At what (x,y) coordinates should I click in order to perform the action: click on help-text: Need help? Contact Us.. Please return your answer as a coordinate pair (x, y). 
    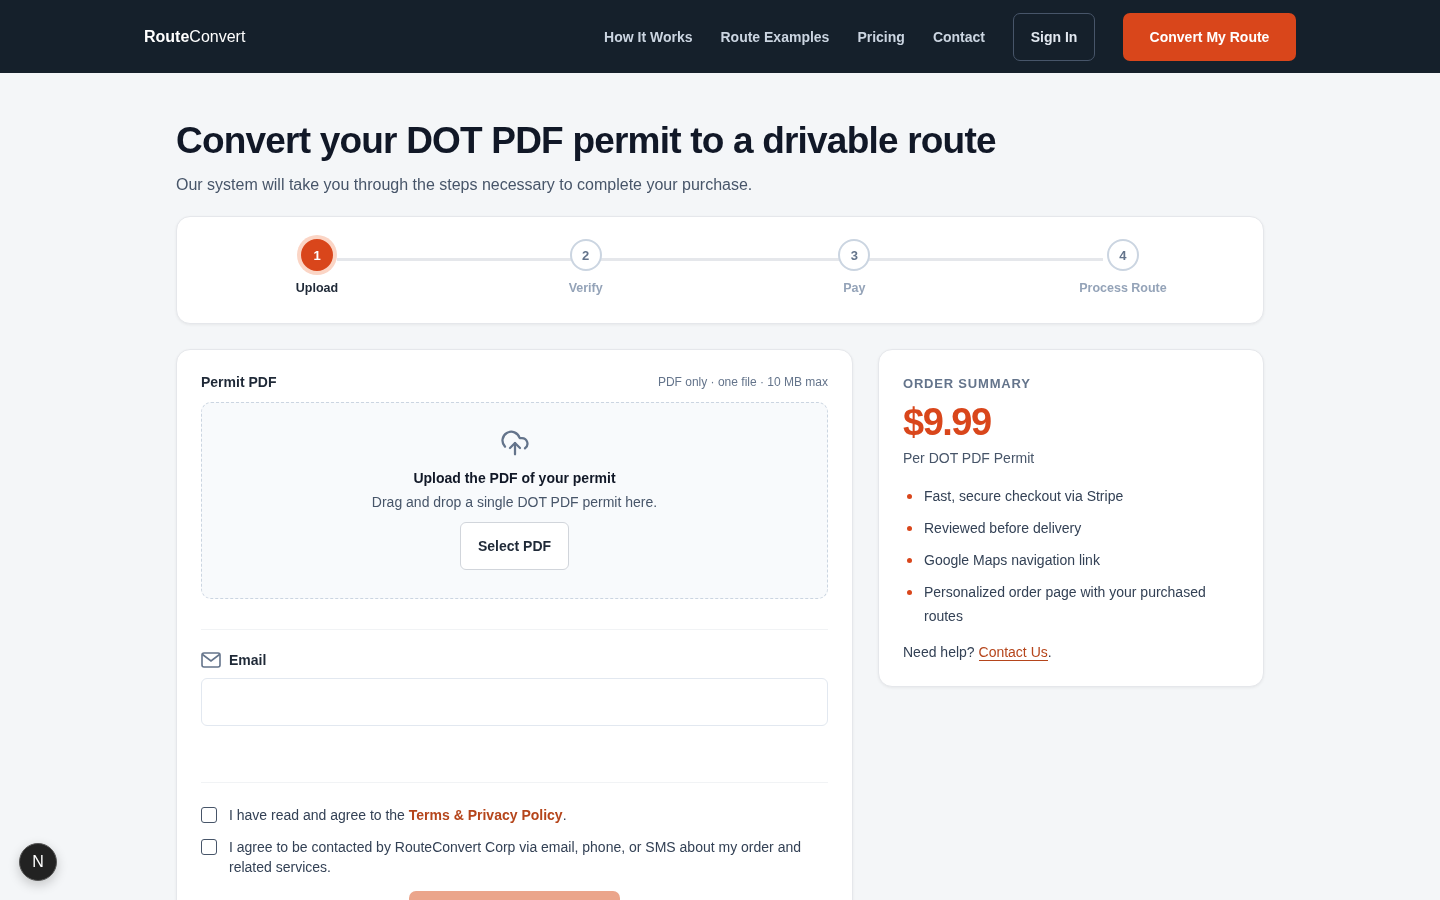
    Looking at the image, I should click on (978, 652).